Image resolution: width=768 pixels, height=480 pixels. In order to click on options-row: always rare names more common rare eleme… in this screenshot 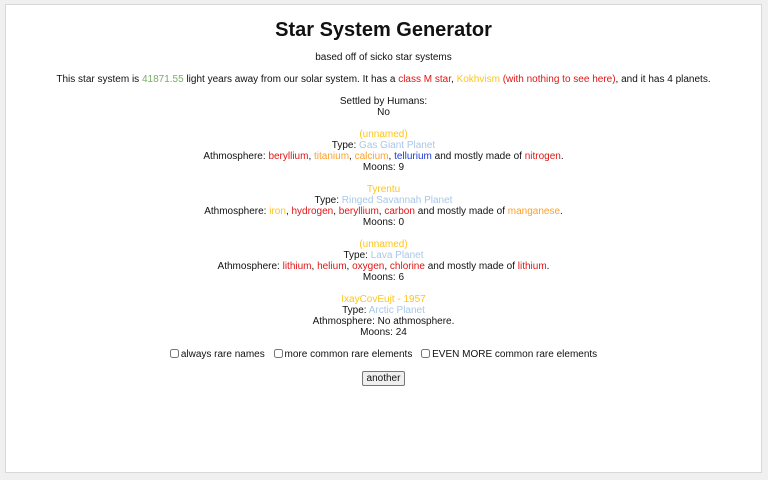, I will do `click(383, 354)`.